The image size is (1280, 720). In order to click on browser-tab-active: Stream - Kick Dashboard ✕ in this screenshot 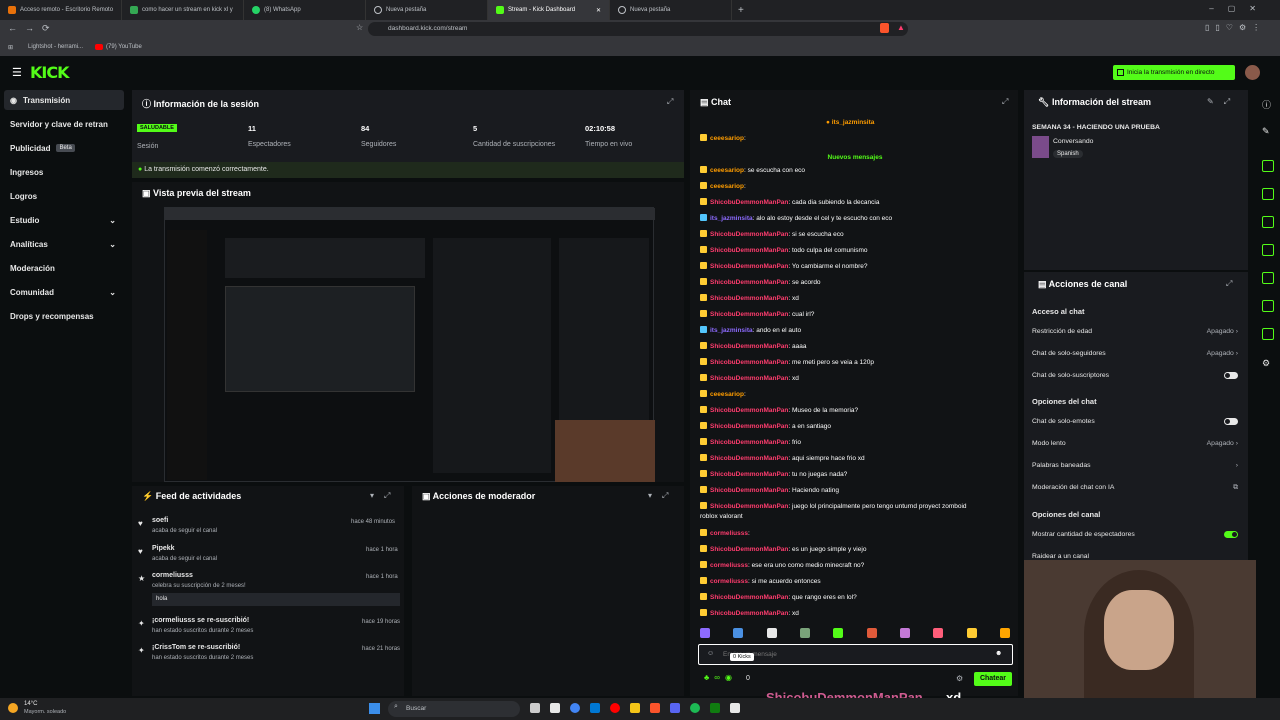, I will do `click(549, 10)`.